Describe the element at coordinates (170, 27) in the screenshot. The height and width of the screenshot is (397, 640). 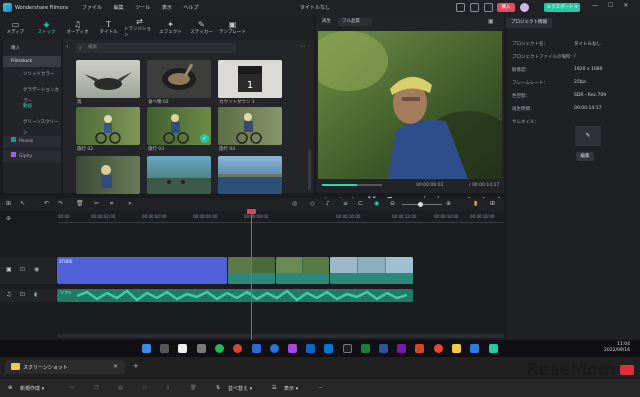
I see `tab-effect: ✦ エフェクト` at that location.